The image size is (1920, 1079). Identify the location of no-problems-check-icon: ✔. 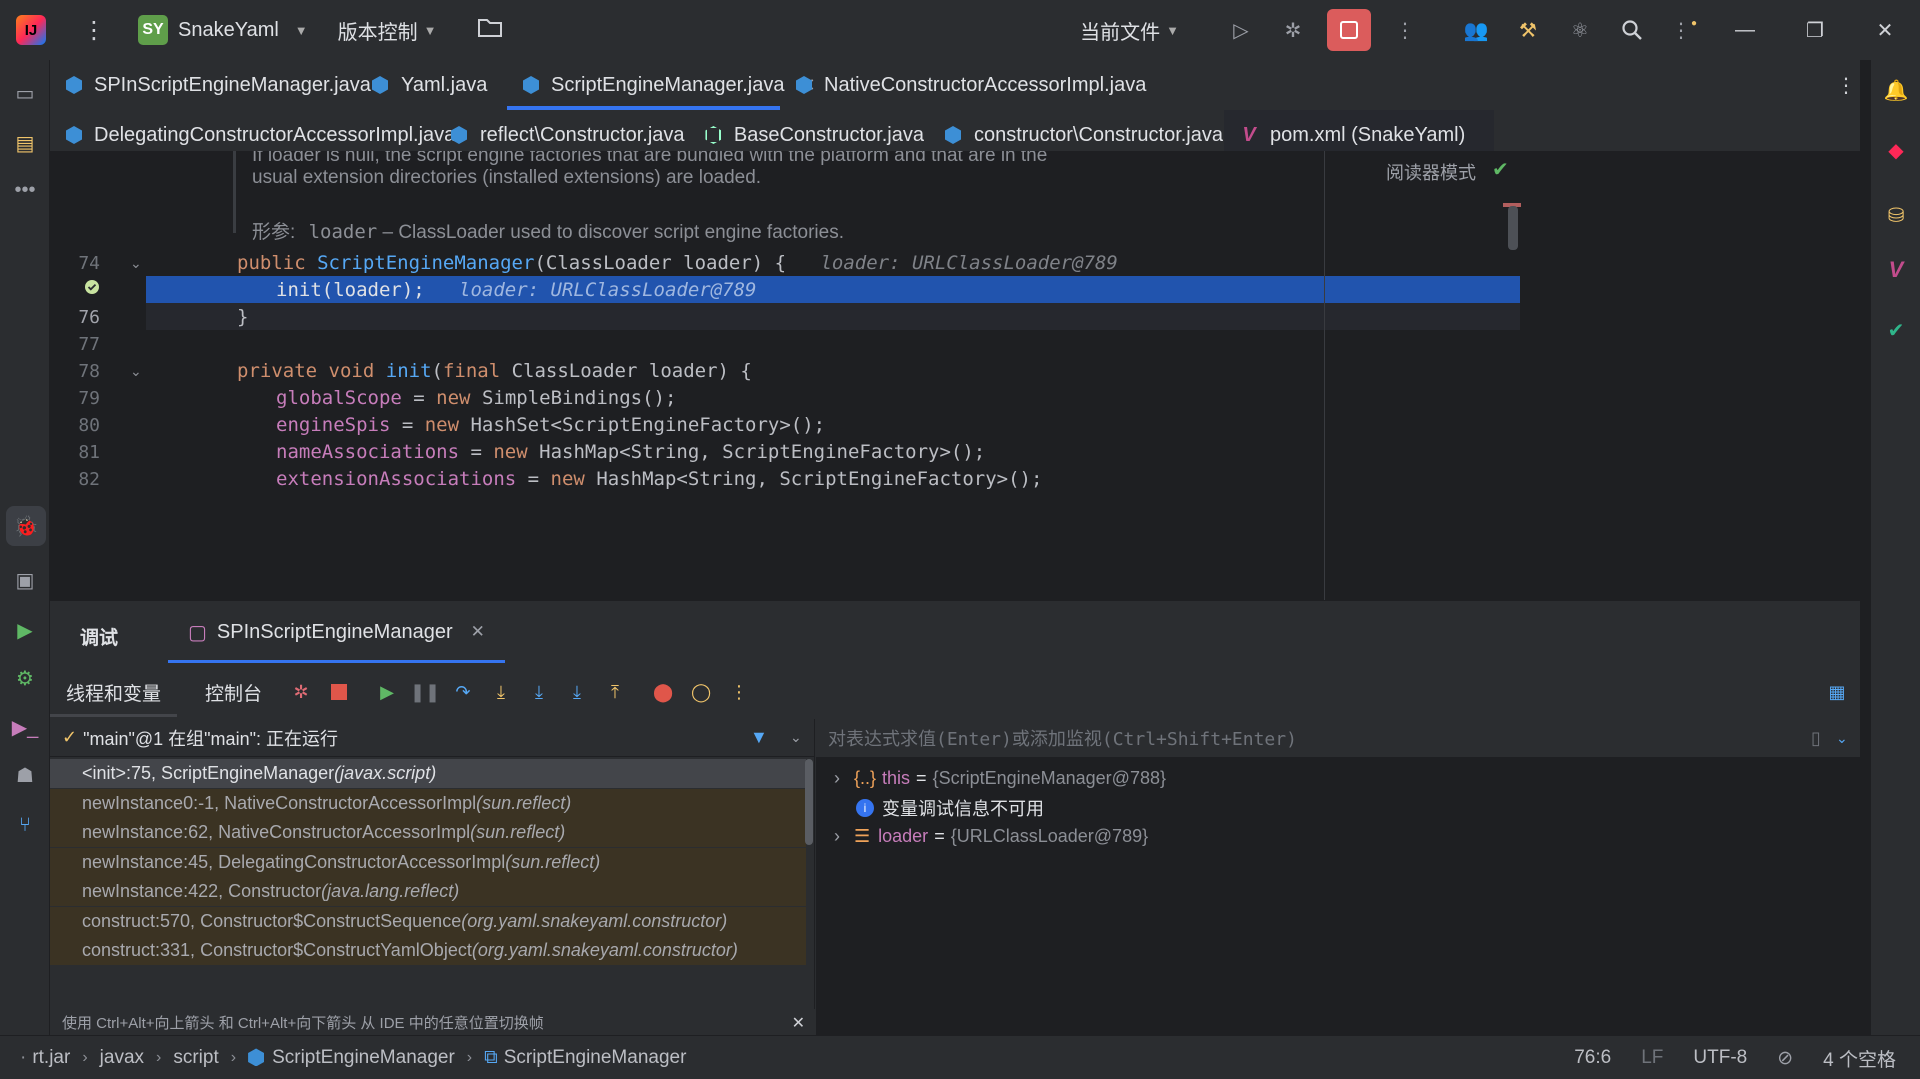
(1500, 169).